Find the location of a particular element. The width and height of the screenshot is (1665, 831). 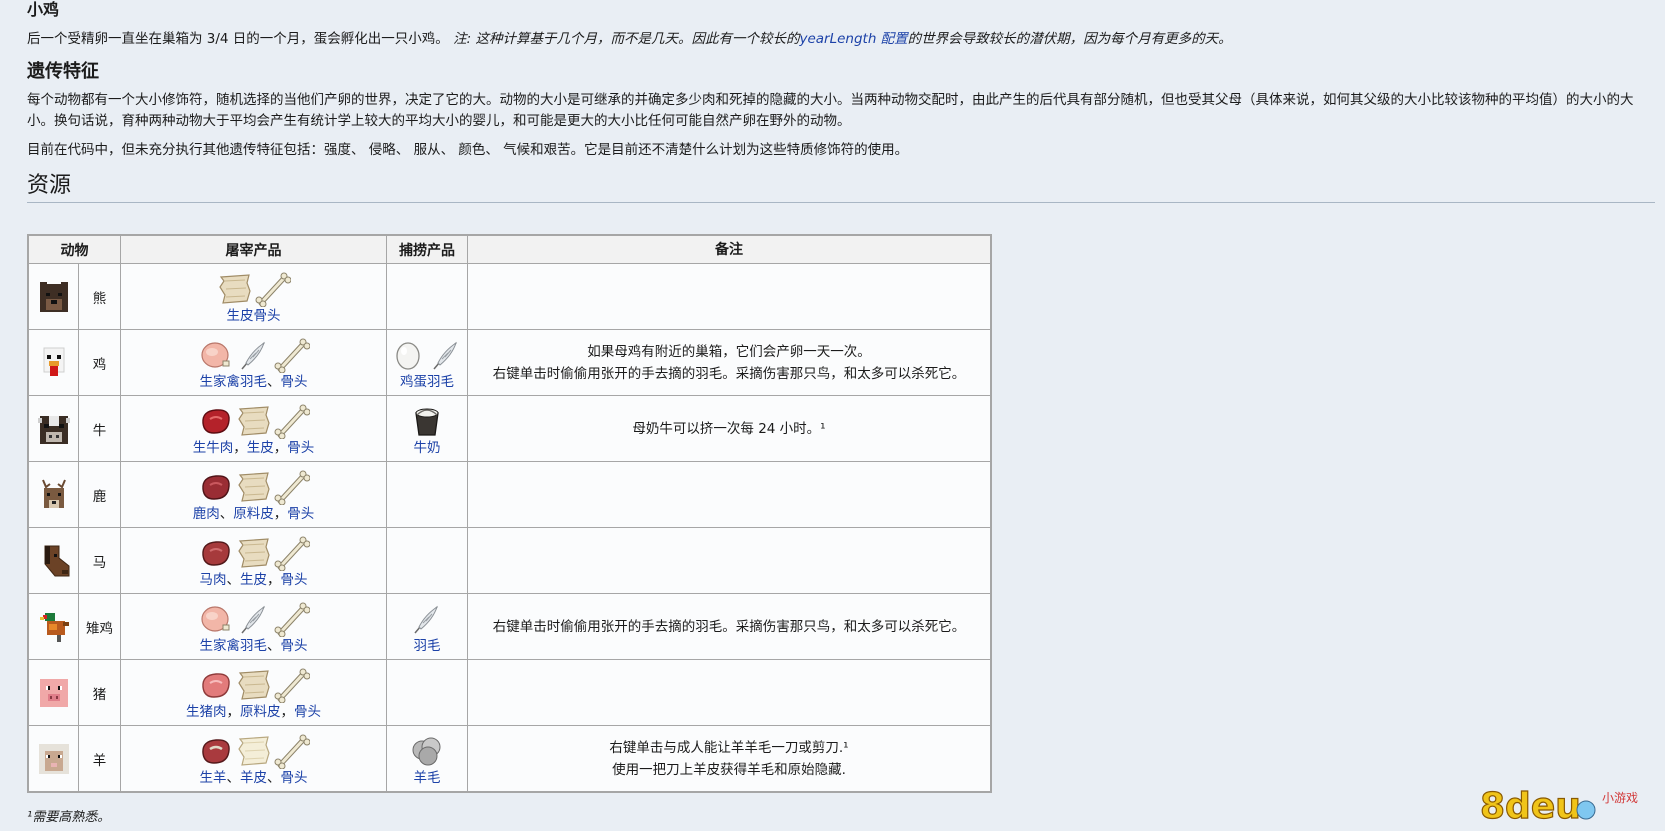

drop-icons is located at coordinates (253, 354).